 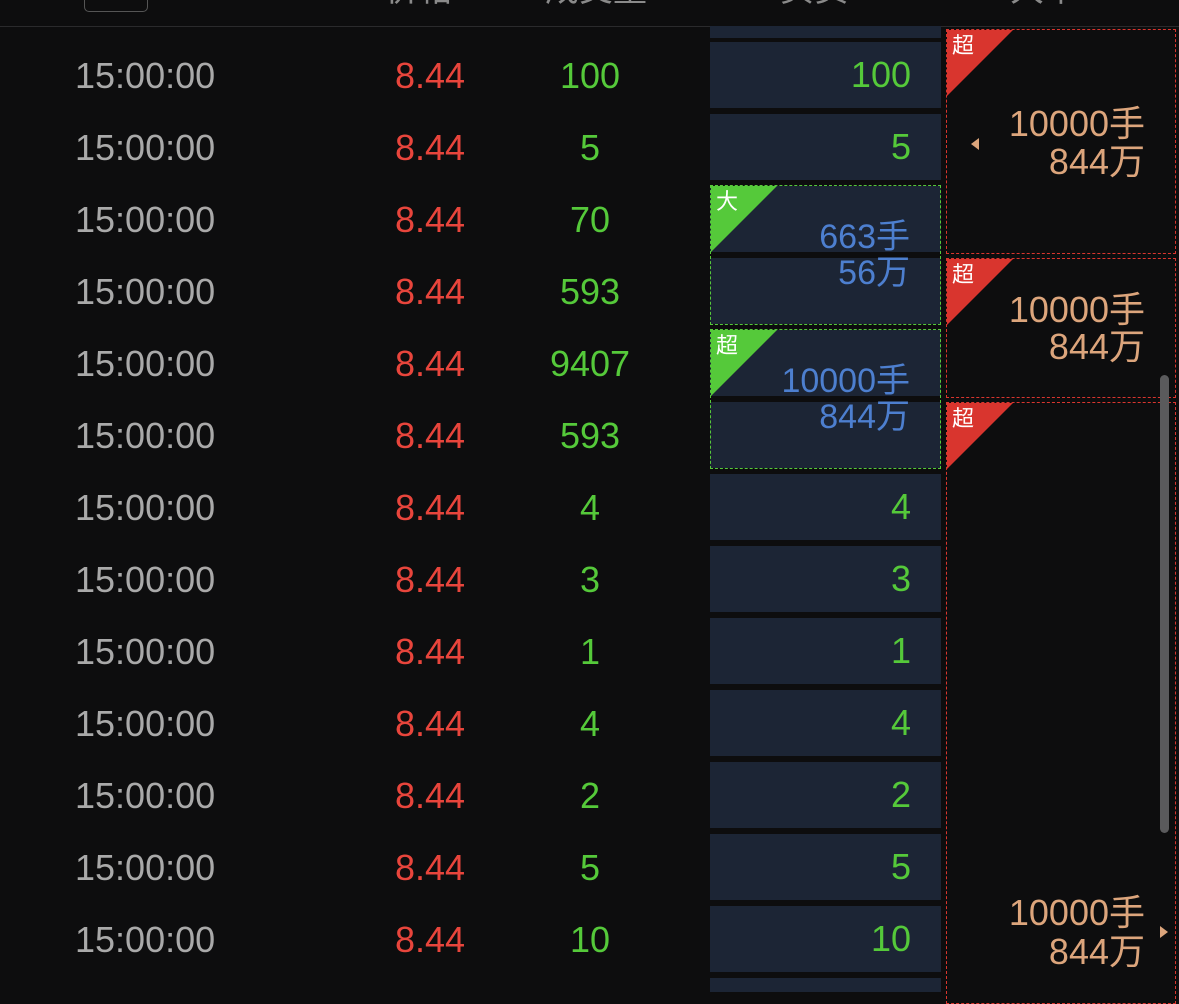 I want to click on detail-cell: 10, so click(x=825, y=939).